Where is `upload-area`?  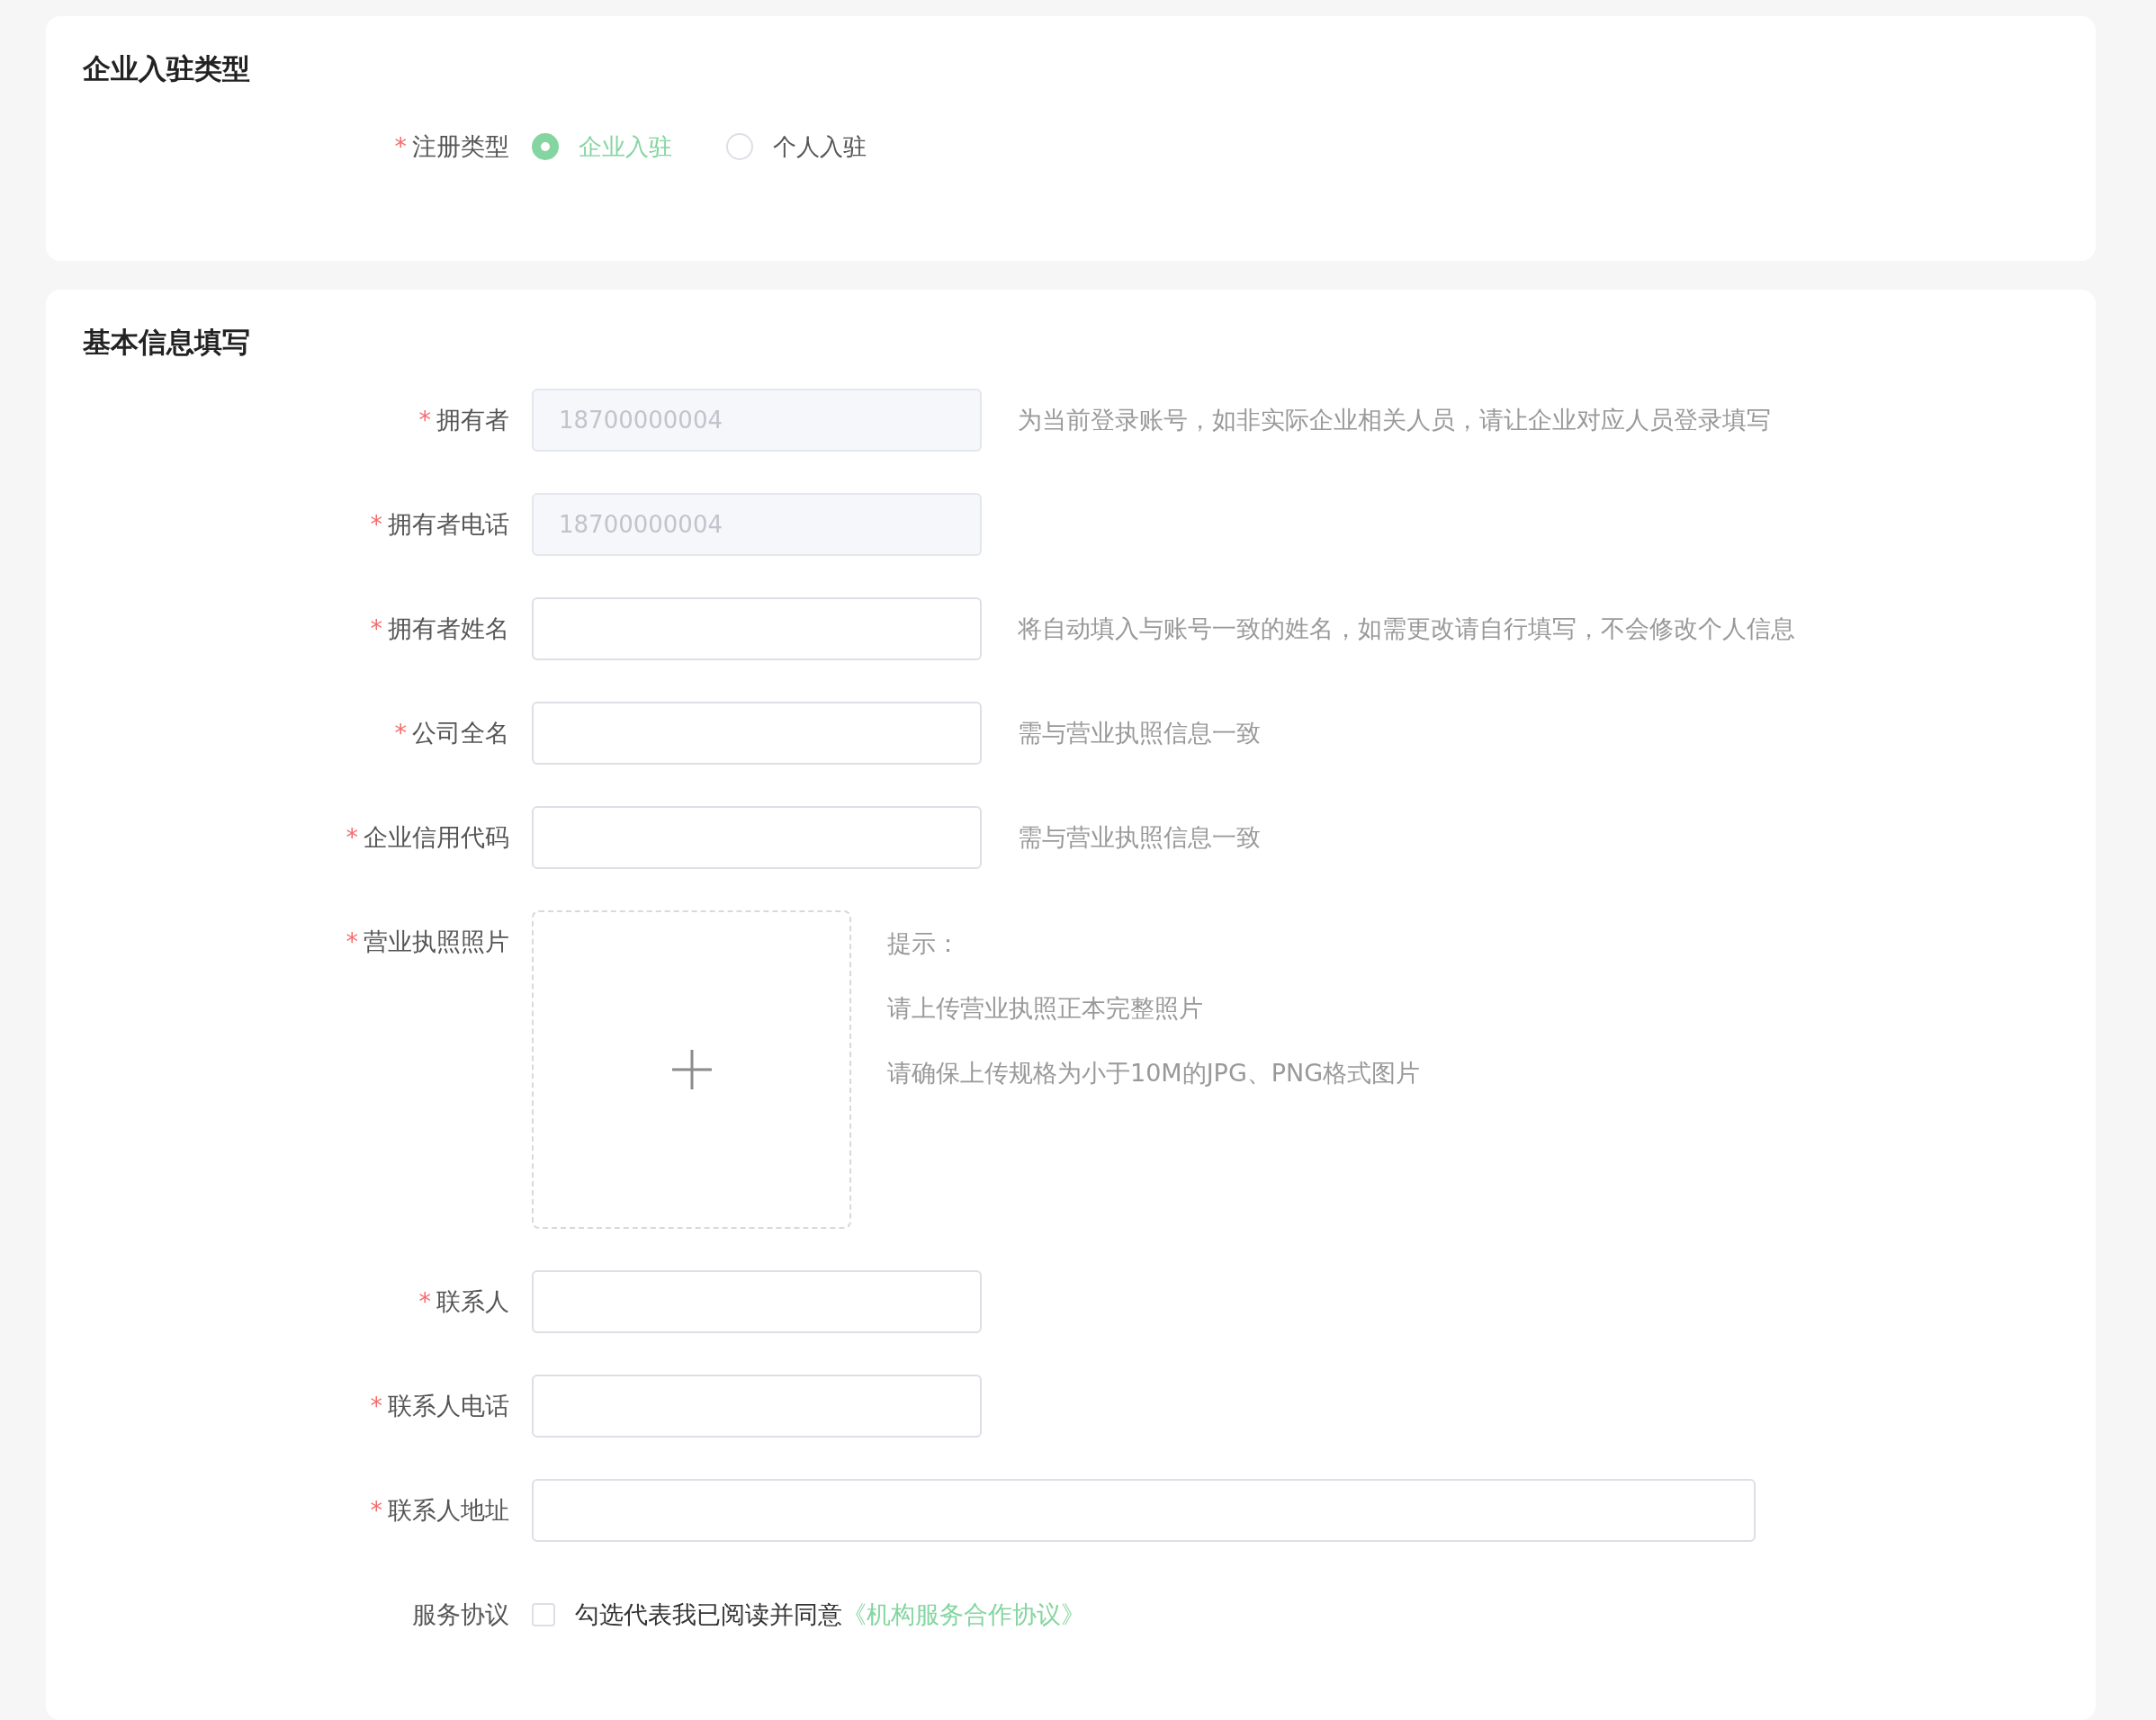
upload-area is located at coordinates (691, 1070).